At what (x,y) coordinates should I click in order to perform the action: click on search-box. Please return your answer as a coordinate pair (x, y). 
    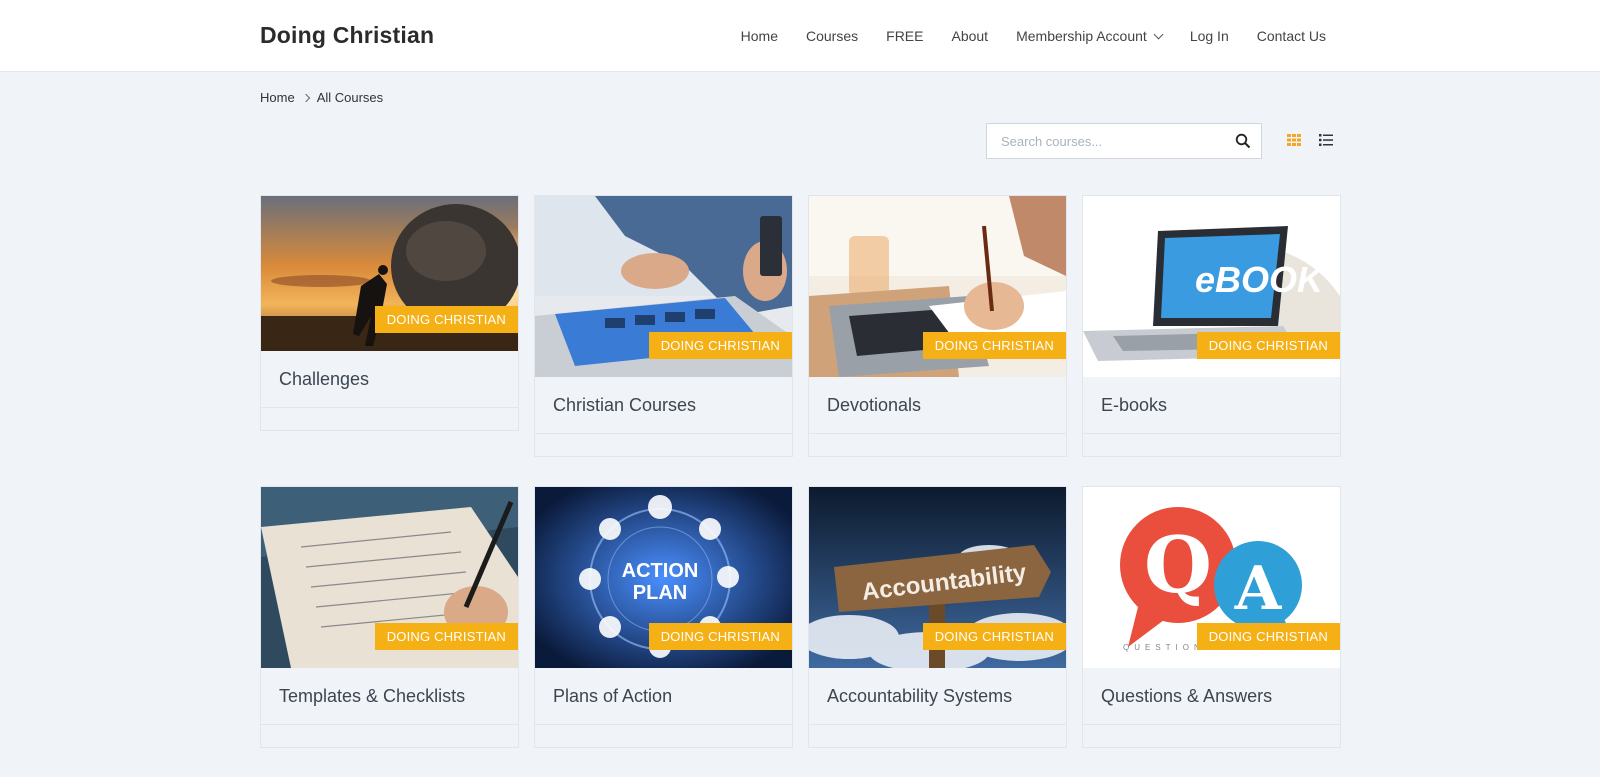
    Looking at the image, I should click on (1124, 141).